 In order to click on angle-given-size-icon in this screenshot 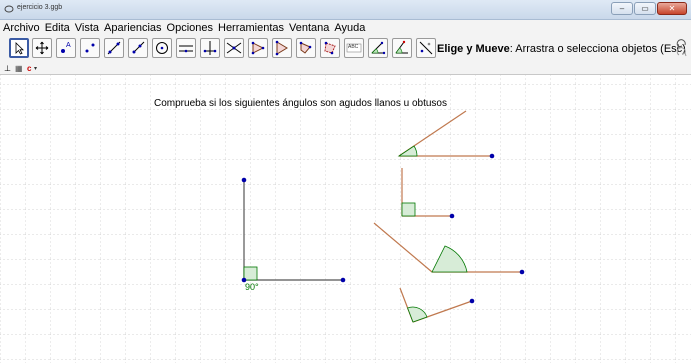, I will do `click(401, 47)`.